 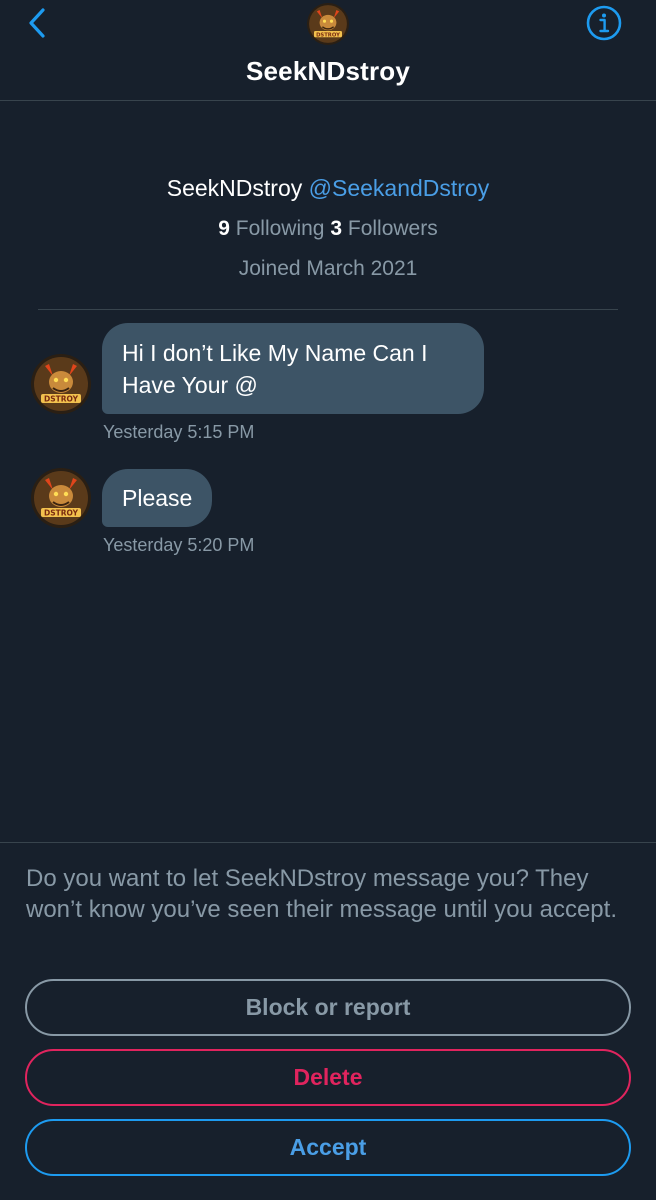 I want to click on conversation-title: SeekNDstroy, so click(x=328, y=71).